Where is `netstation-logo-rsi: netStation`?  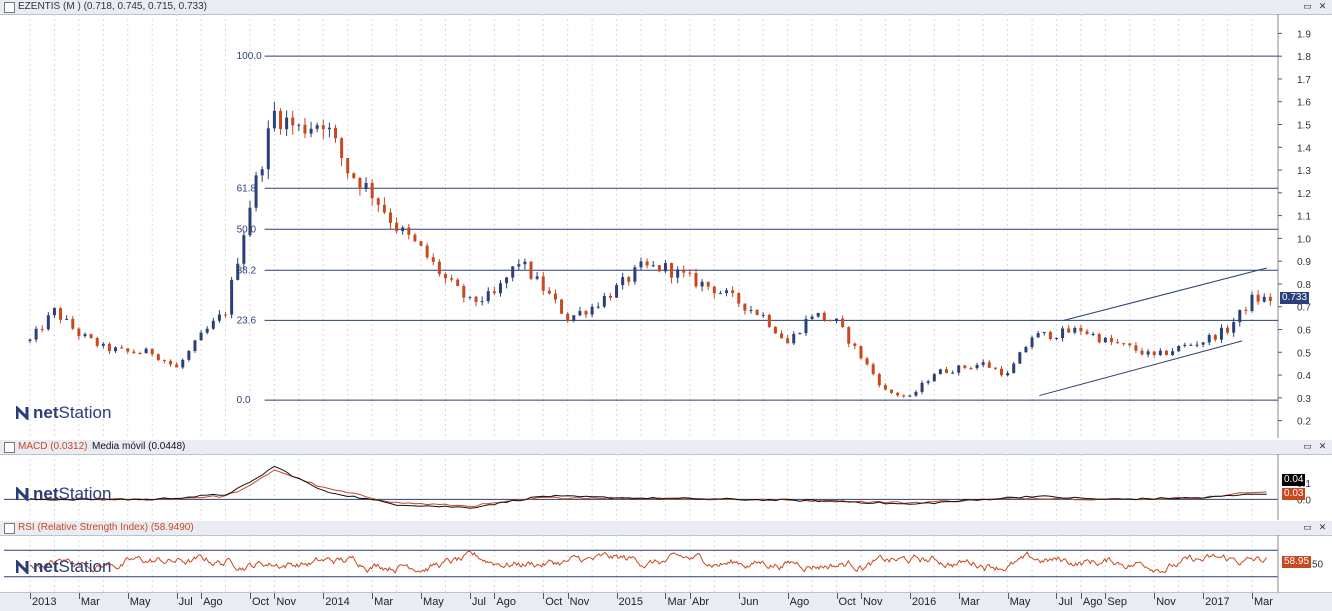 netstation-logo-rsi: netStation is located at coordinates (63, 567).